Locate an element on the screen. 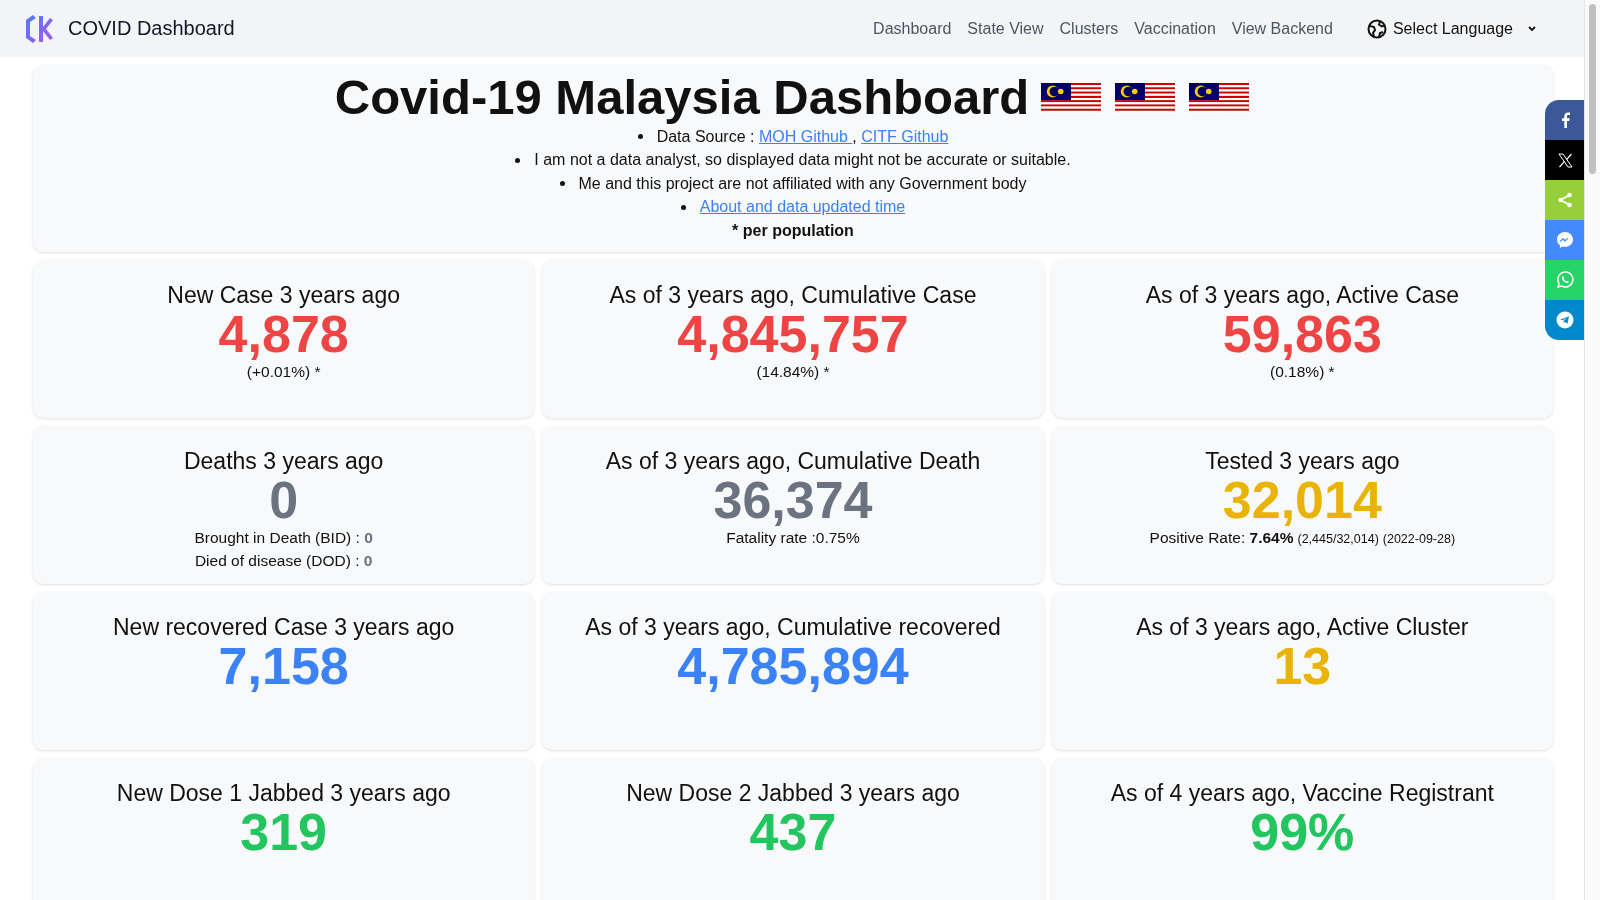 This screenshot has width=1600, height=900. stat-title: New Case 3 years ago is located at coordinates (283, 294).